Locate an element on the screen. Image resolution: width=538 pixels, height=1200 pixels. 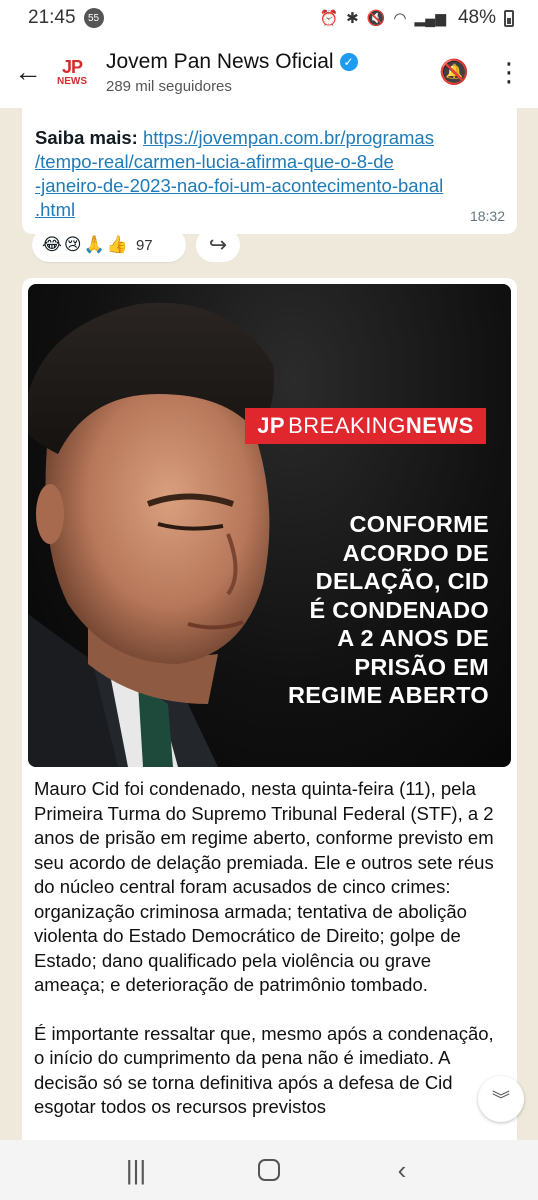
reaction-emoji: 😂 is located at coordinates (52, 244).